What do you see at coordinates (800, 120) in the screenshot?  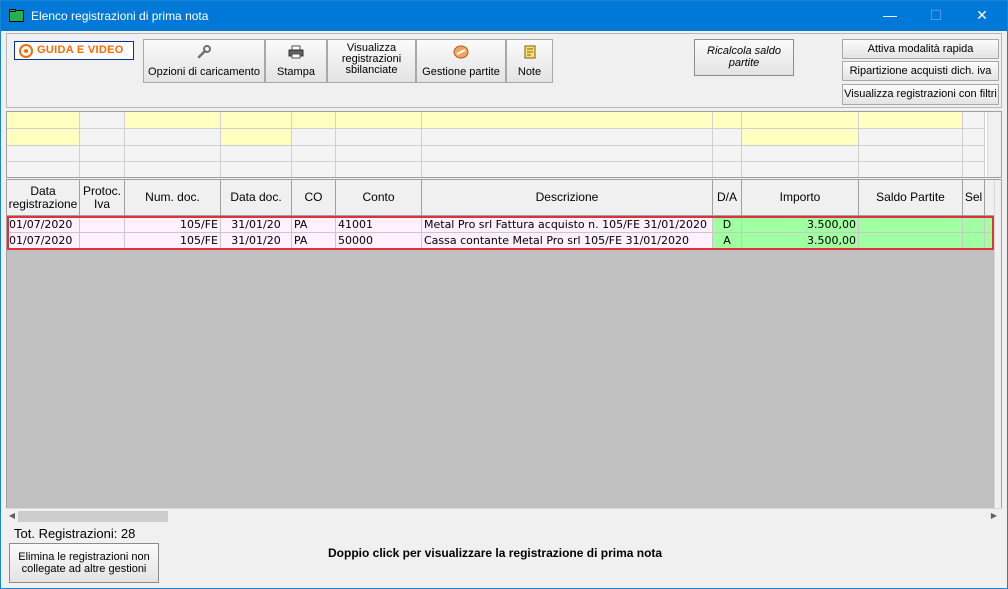 I see `filter-importo` at bounding box center [800, 120].